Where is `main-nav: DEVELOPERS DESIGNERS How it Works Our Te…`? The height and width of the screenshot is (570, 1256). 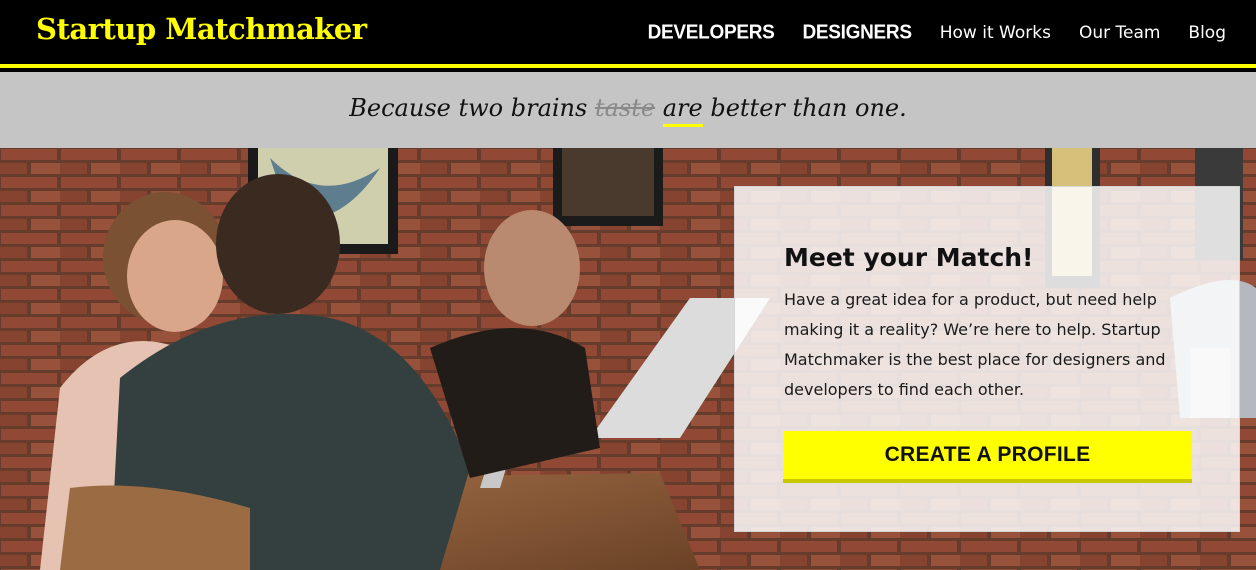
main-nav: DEVELOPERS DESIGNERS How it Works Our Te… is located at coordinates (937, 33).